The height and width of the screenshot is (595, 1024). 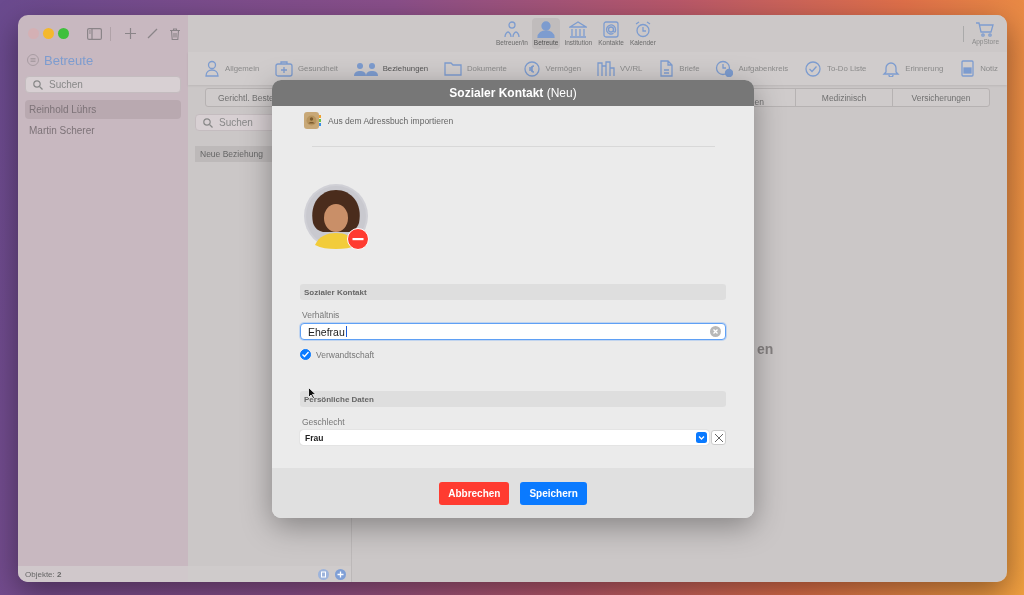 I want to click on alarm-clock-icon, so click(x=642, y=29).